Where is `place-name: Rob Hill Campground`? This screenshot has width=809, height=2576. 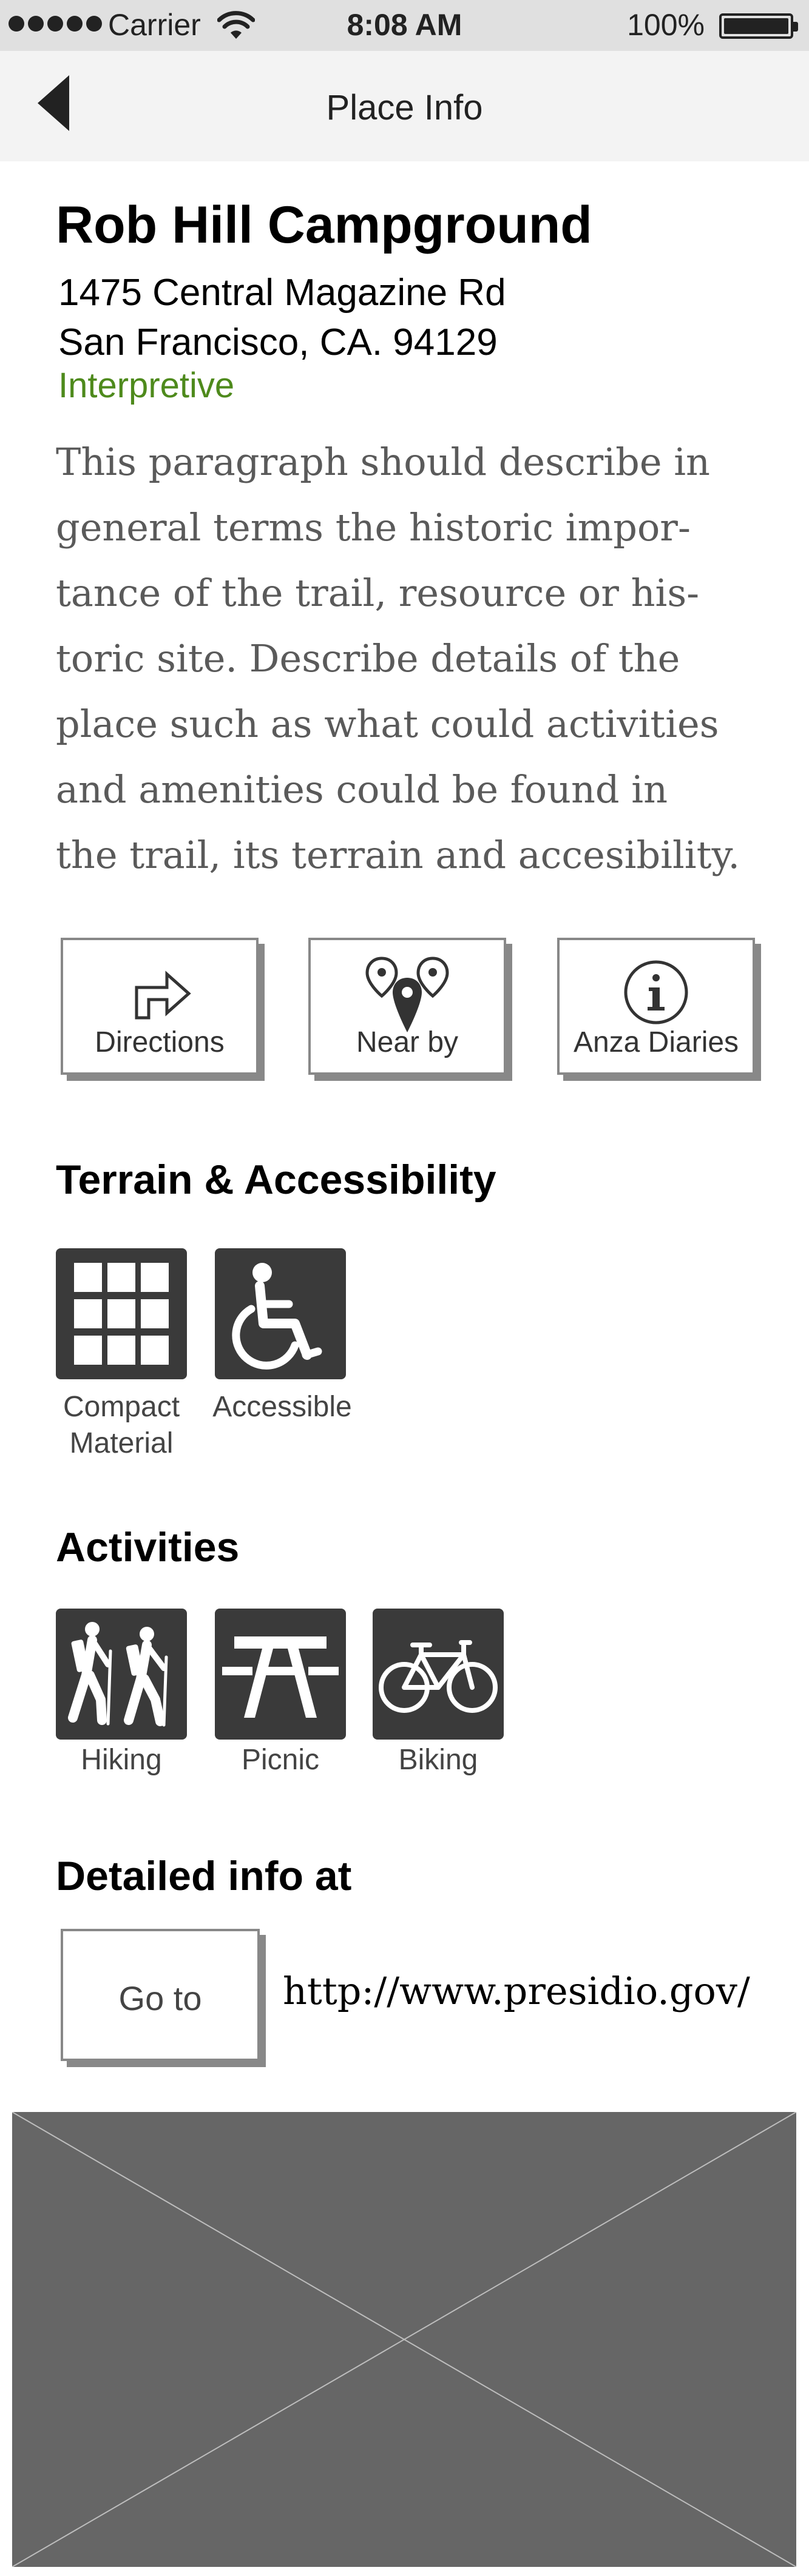
place-name: Rob Hill Campground is located at coordinates (324, 225).